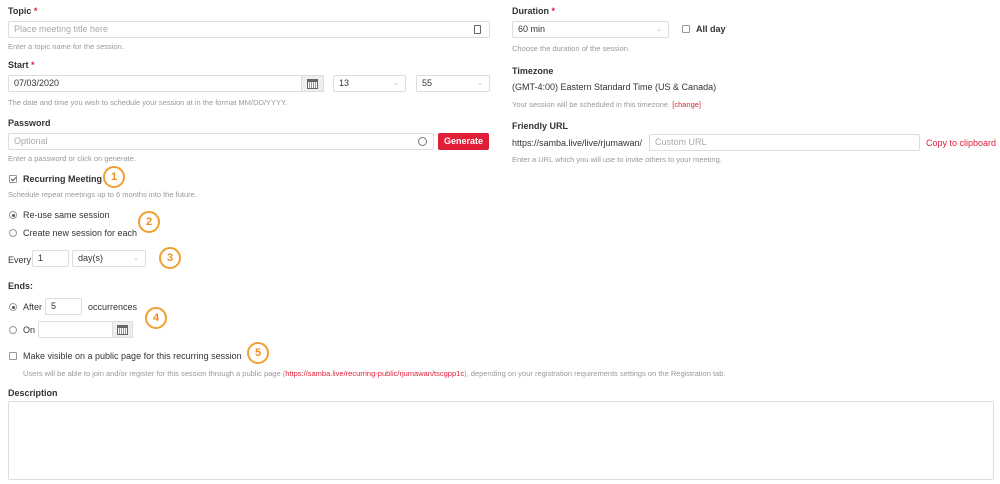  Describe the element at coordinates (463, 141) in the screenshot. I see `generate-button: Generate` at that location.